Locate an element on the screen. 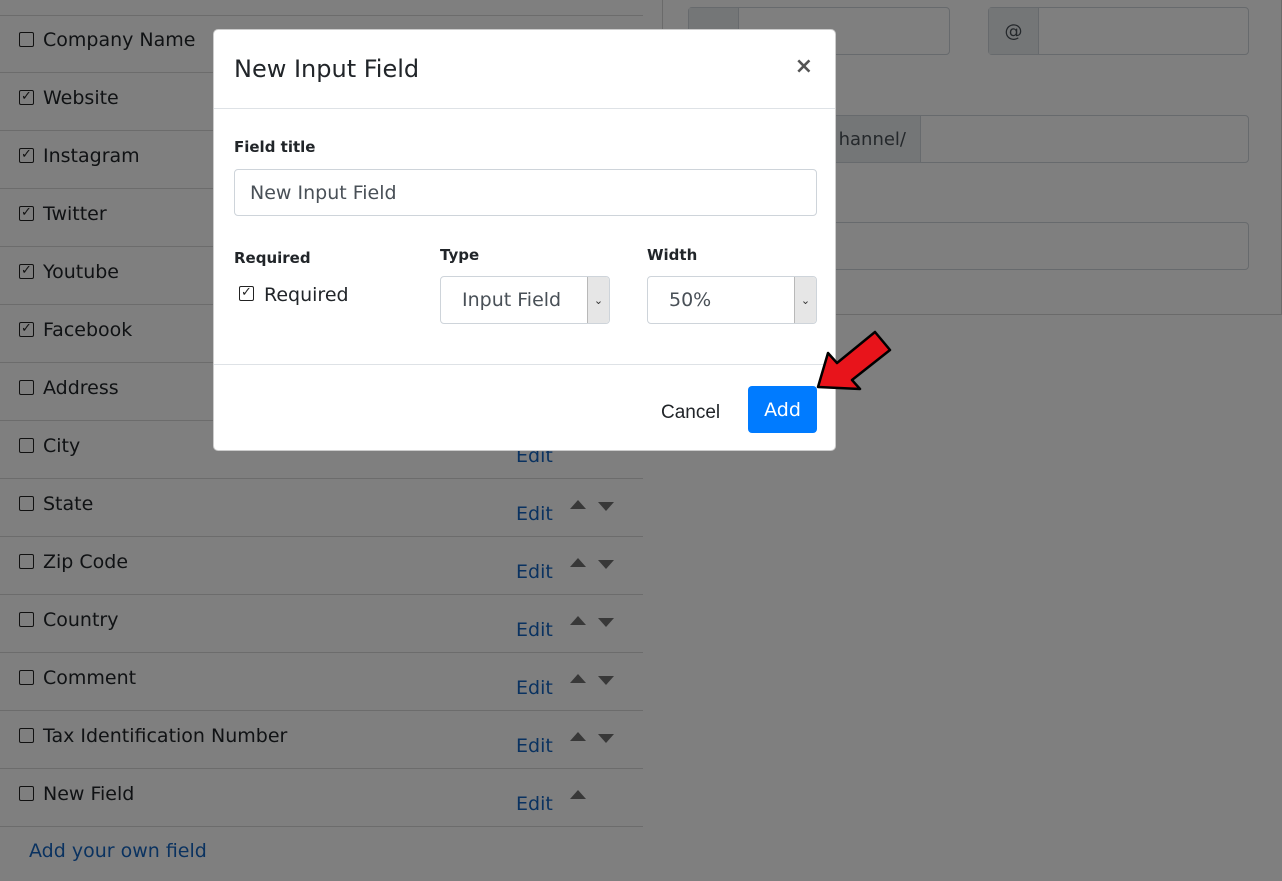  required-checkbox: ✓ is located at coordinates (246, 293).